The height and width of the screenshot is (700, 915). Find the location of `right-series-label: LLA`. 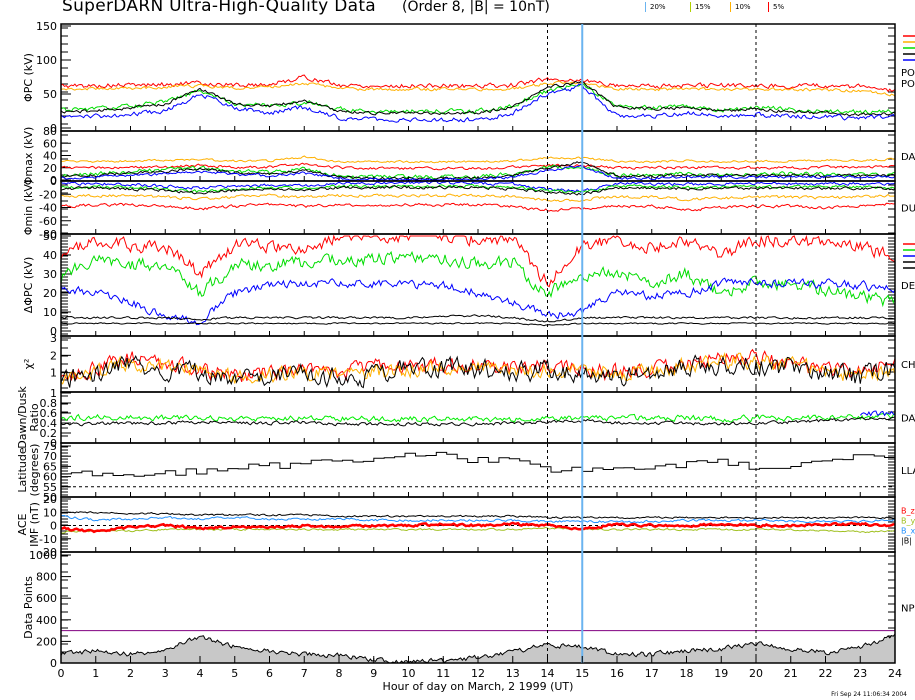

right-series-label: LLA is located at coordinates (908, 471).